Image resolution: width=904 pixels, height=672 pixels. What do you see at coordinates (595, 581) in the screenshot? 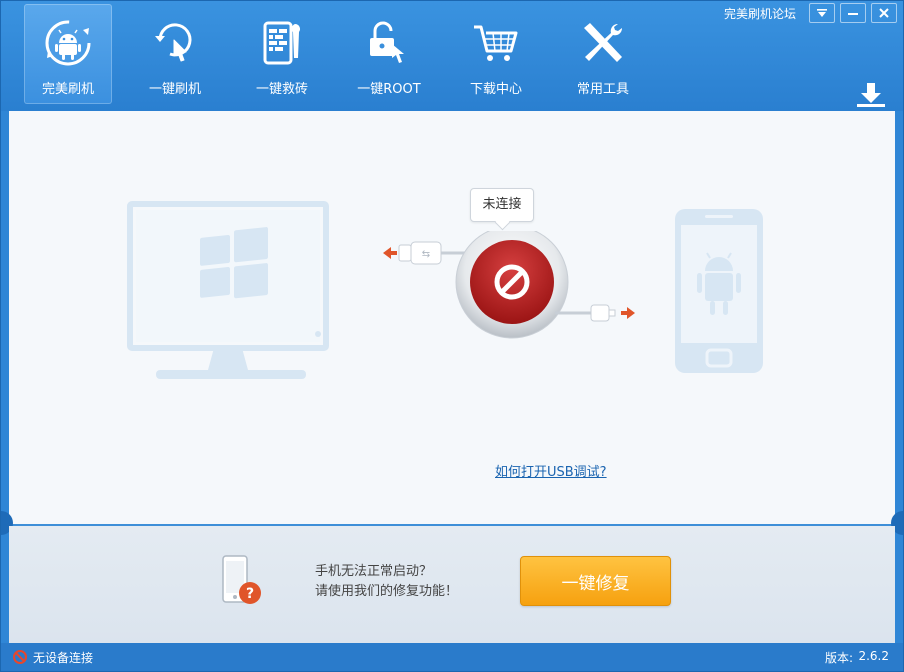
I see `one-click-repair-button: 一键修复` at bounding box center [595, 581].